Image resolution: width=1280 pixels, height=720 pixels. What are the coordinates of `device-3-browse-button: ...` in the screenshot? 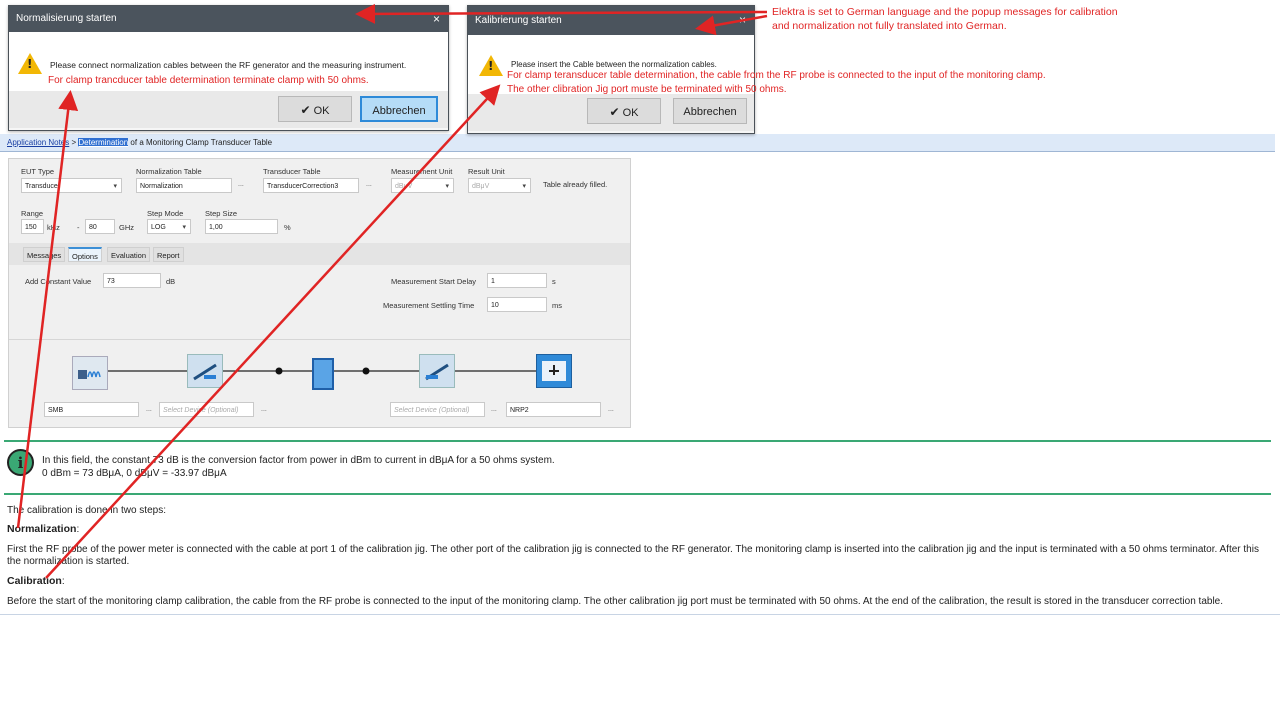 It's located at (494, 409).